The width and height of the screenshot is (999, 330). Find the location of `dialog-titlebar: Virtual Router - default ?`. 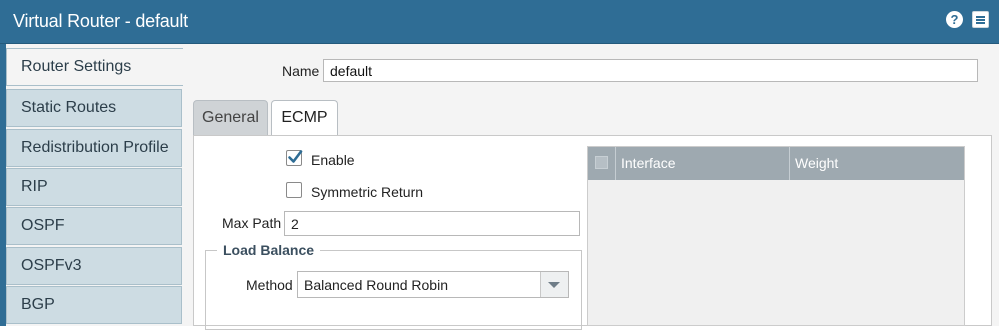

dialog-titlebar: Virtual Router - default ? is located at coordinates (499, 22).